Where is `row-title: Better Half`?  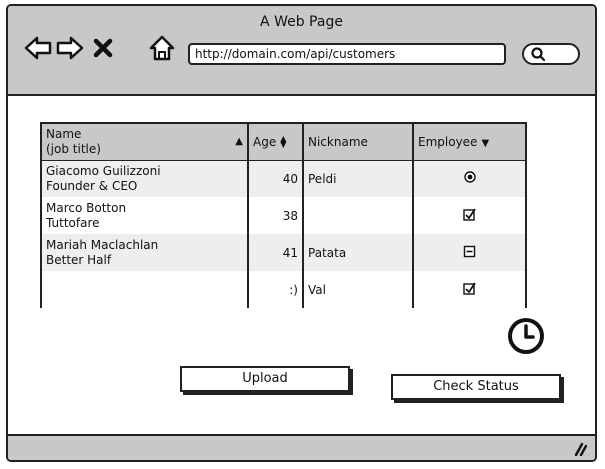
row-title: Better Half is located at coordinates (79, 259).